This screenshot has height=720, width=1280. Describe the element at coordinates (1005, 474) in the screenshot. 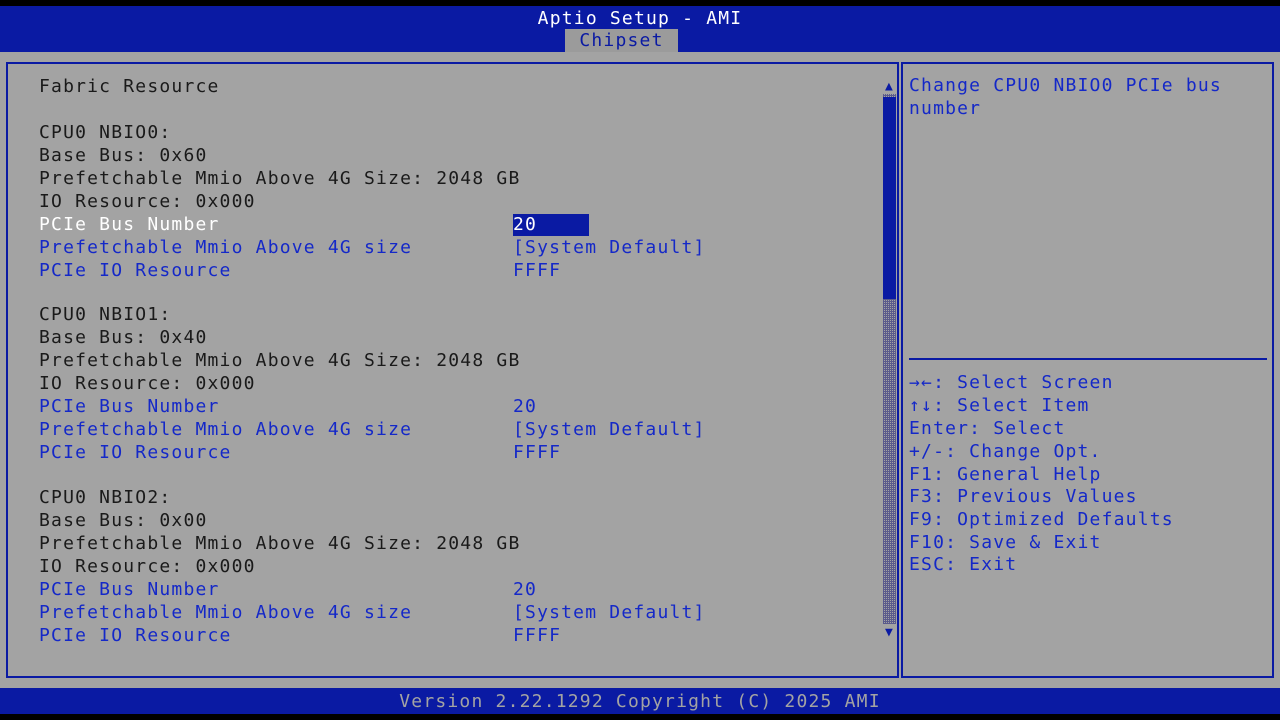

I see `key-hint: F1: General Help` at that location.